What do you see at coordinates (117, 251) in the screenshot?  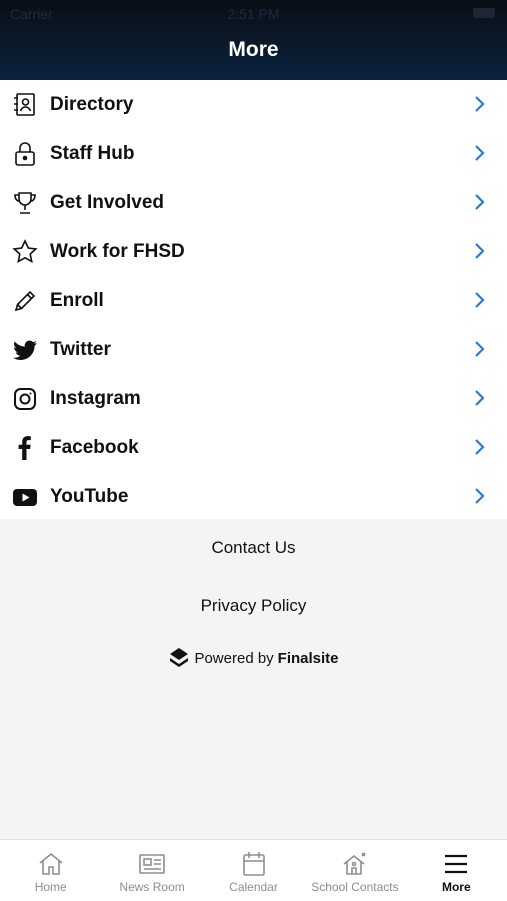 I see `menu-item-label: Work for FHSD` at bounding box center [117, 251].